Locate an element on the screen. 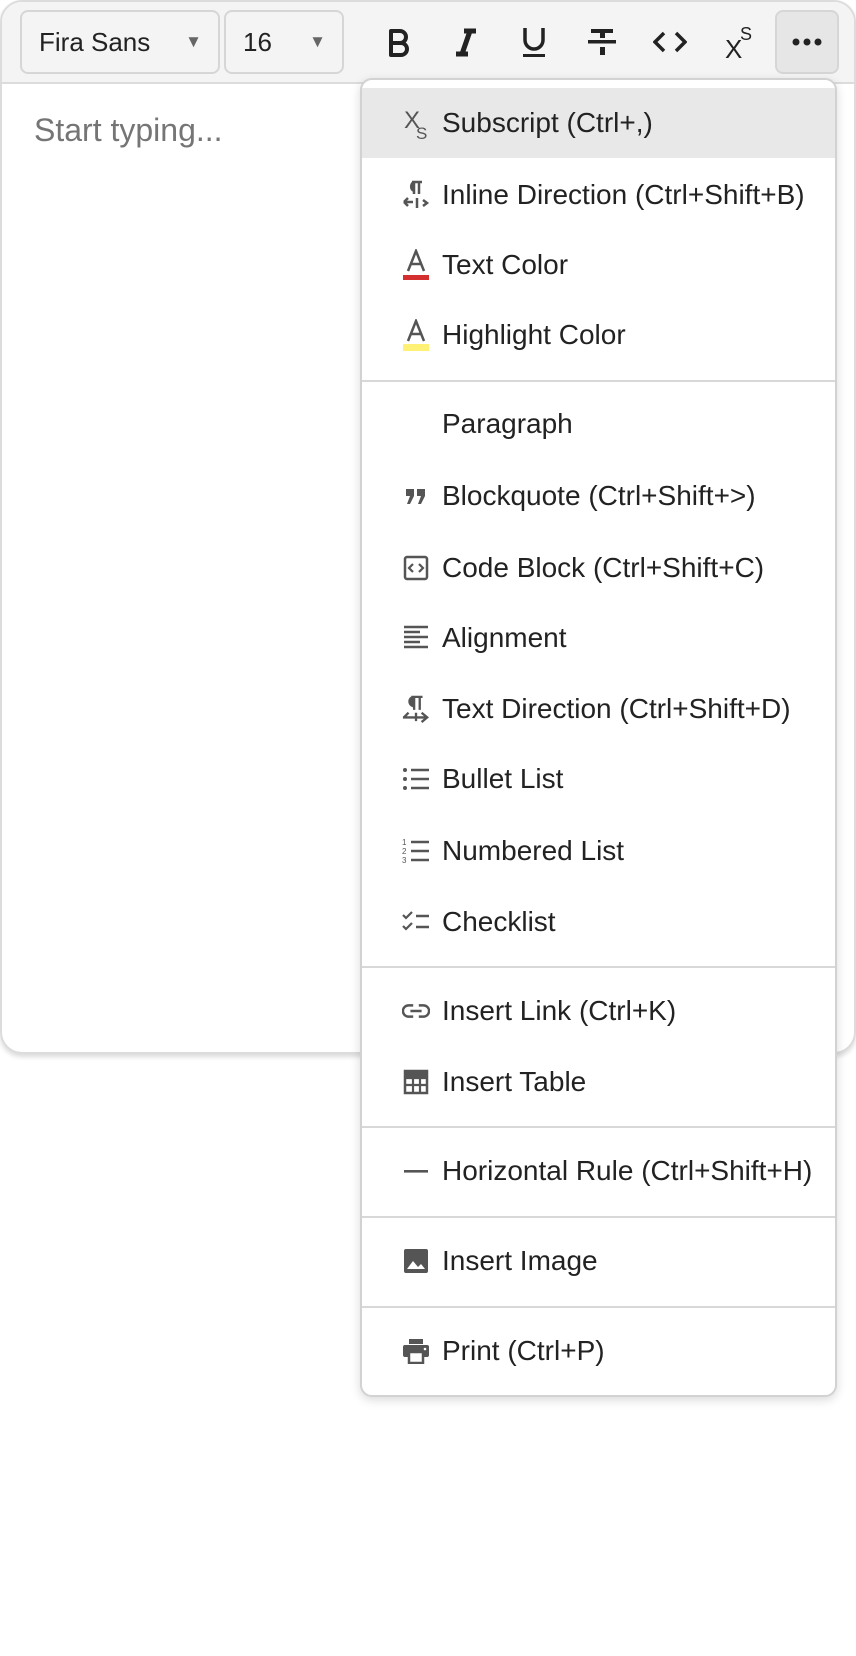 Image resolution: width=856 pixels, height=1656 pixels. menu-item-highlight-color: Highlight Color is located at coordinates (598, 335).